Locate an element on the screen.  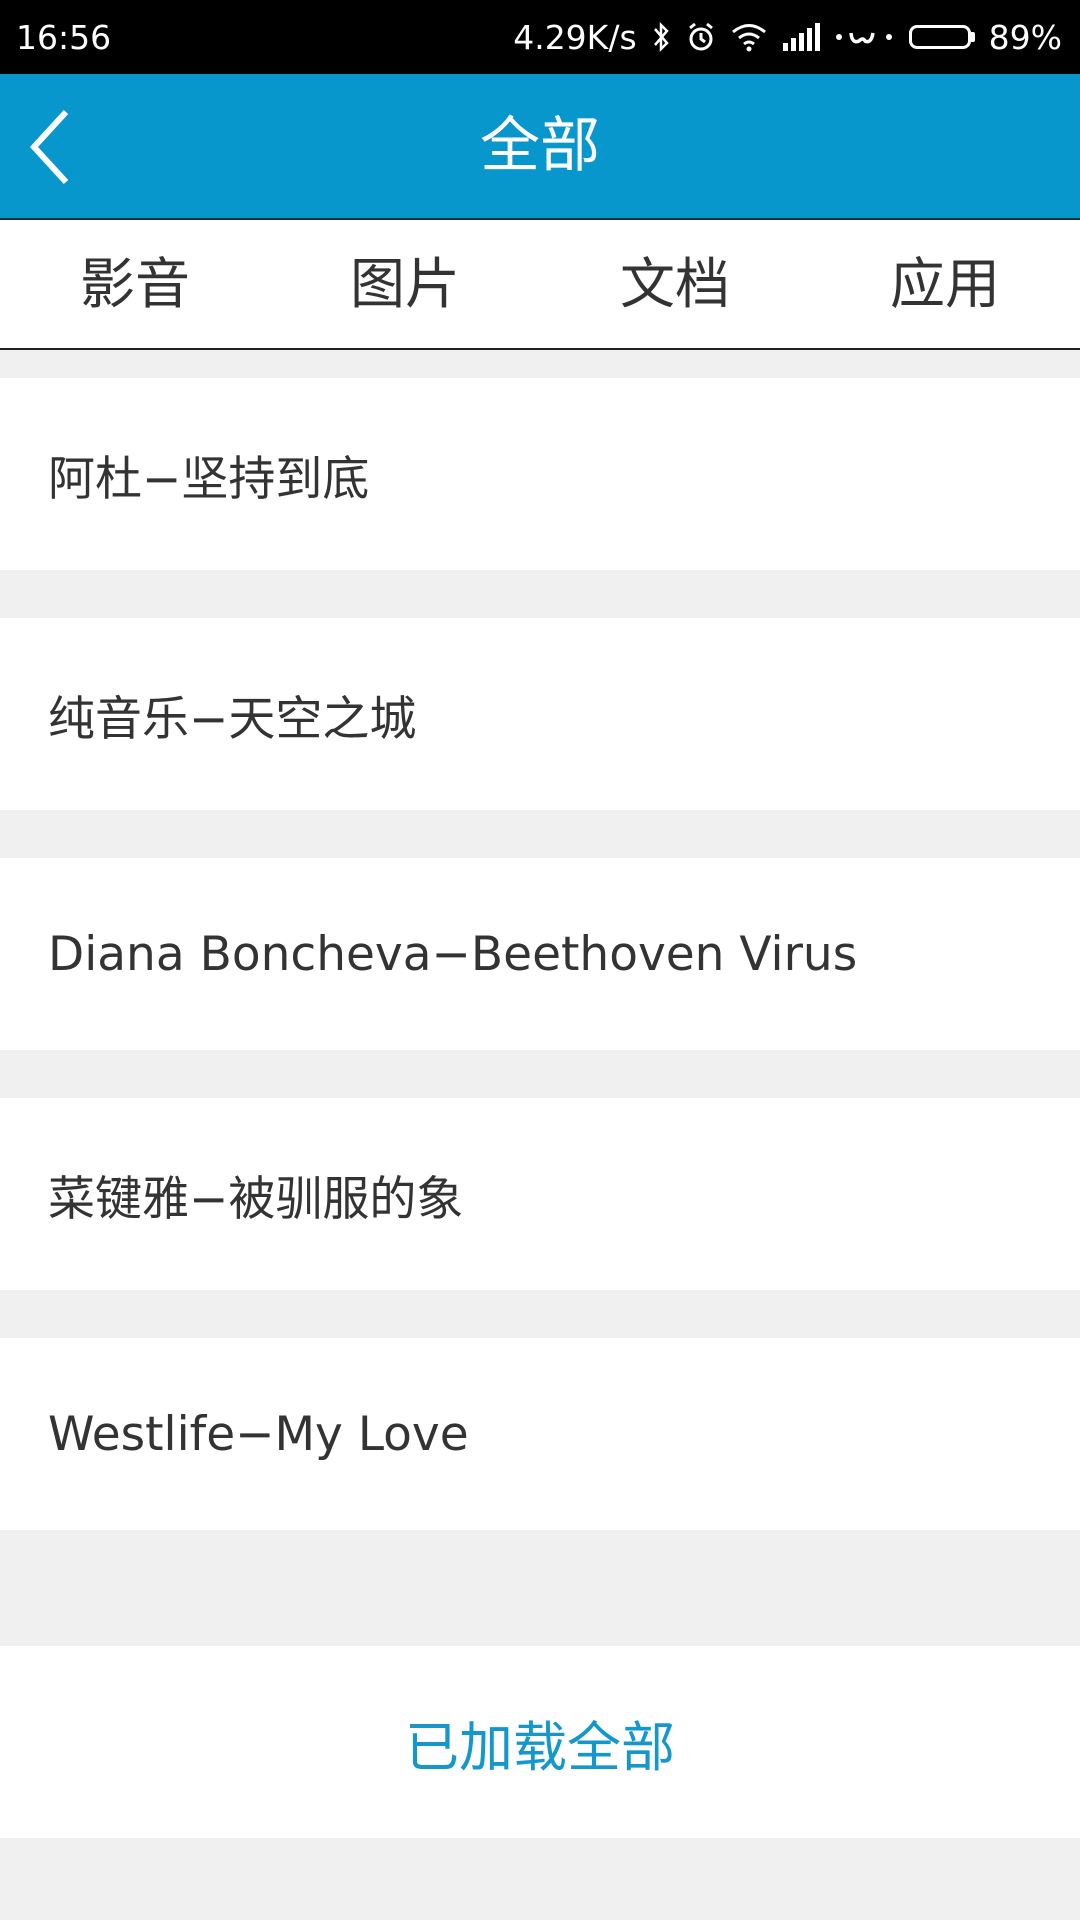
battery-icon is located at coordinates (941, 37).